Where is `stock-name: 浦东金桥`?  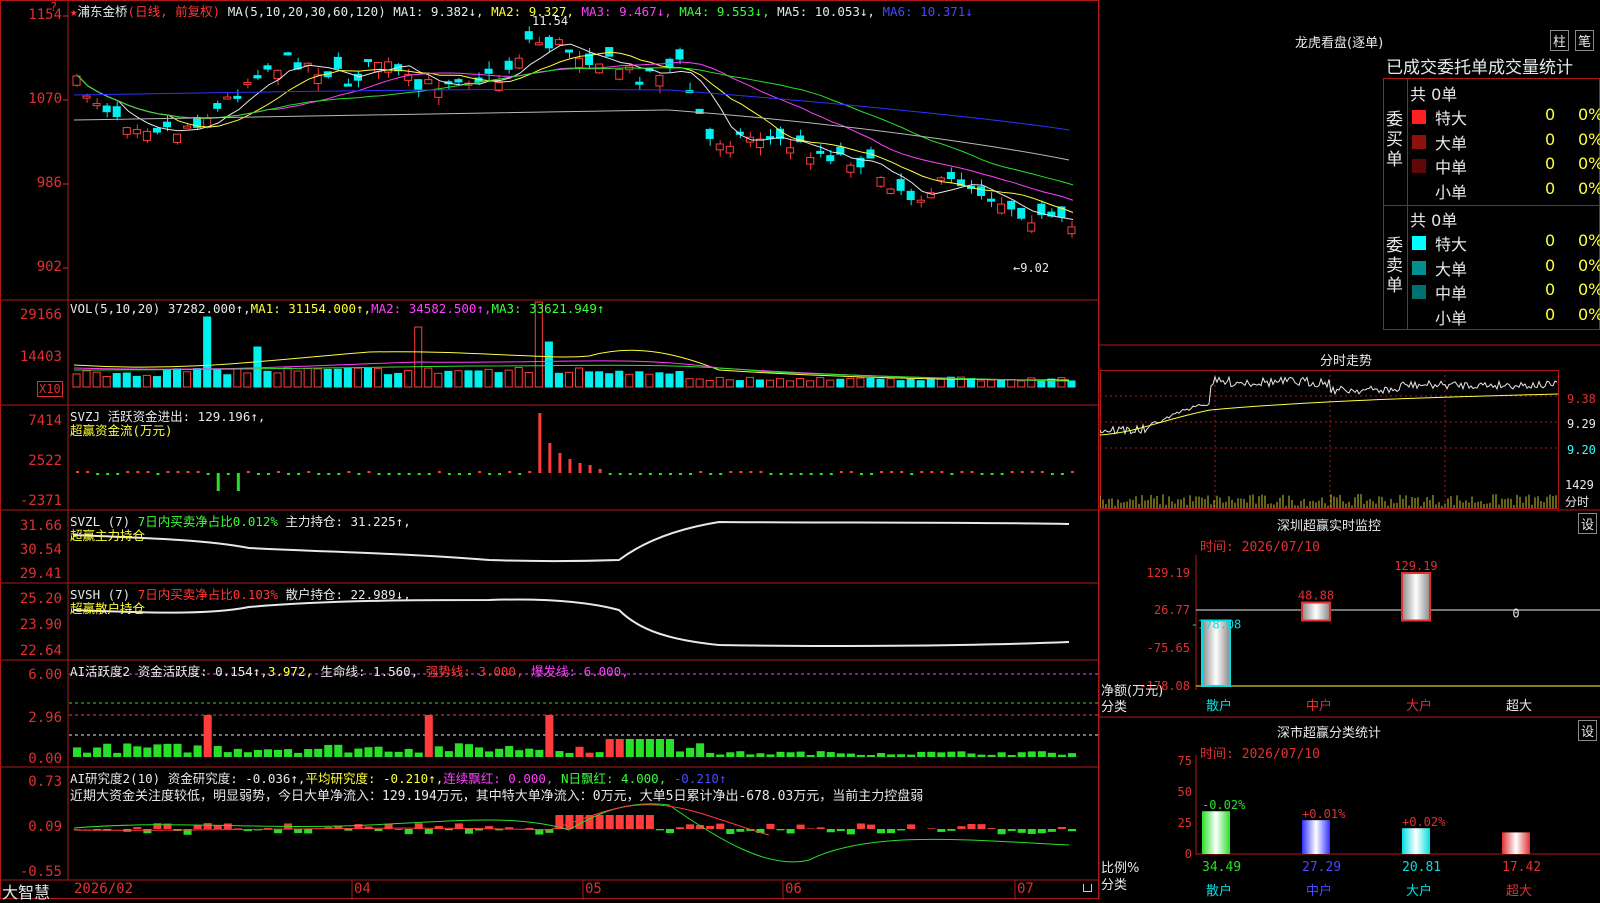
stock-name: 浦东金桥 is located at coordinates (103, 11).